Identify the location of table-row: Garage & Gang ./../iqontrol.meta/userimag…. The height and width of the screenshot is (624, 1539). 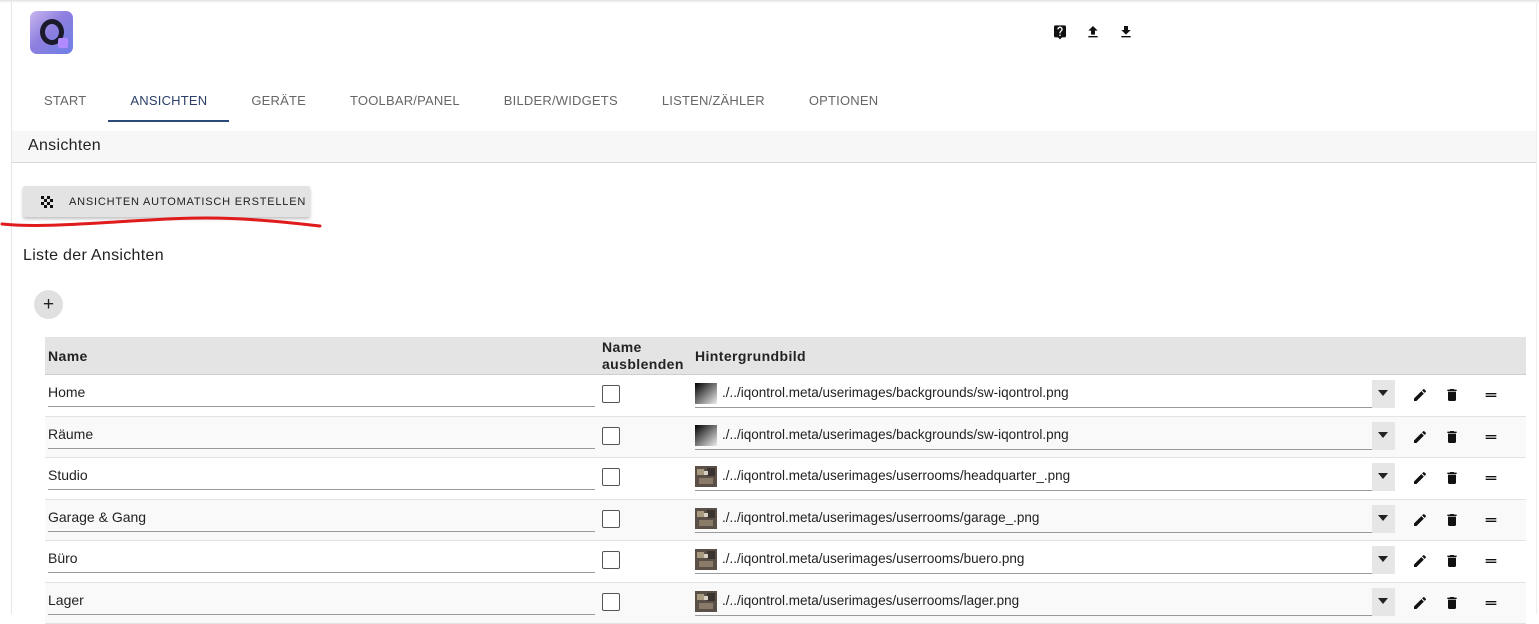
(785, 521).